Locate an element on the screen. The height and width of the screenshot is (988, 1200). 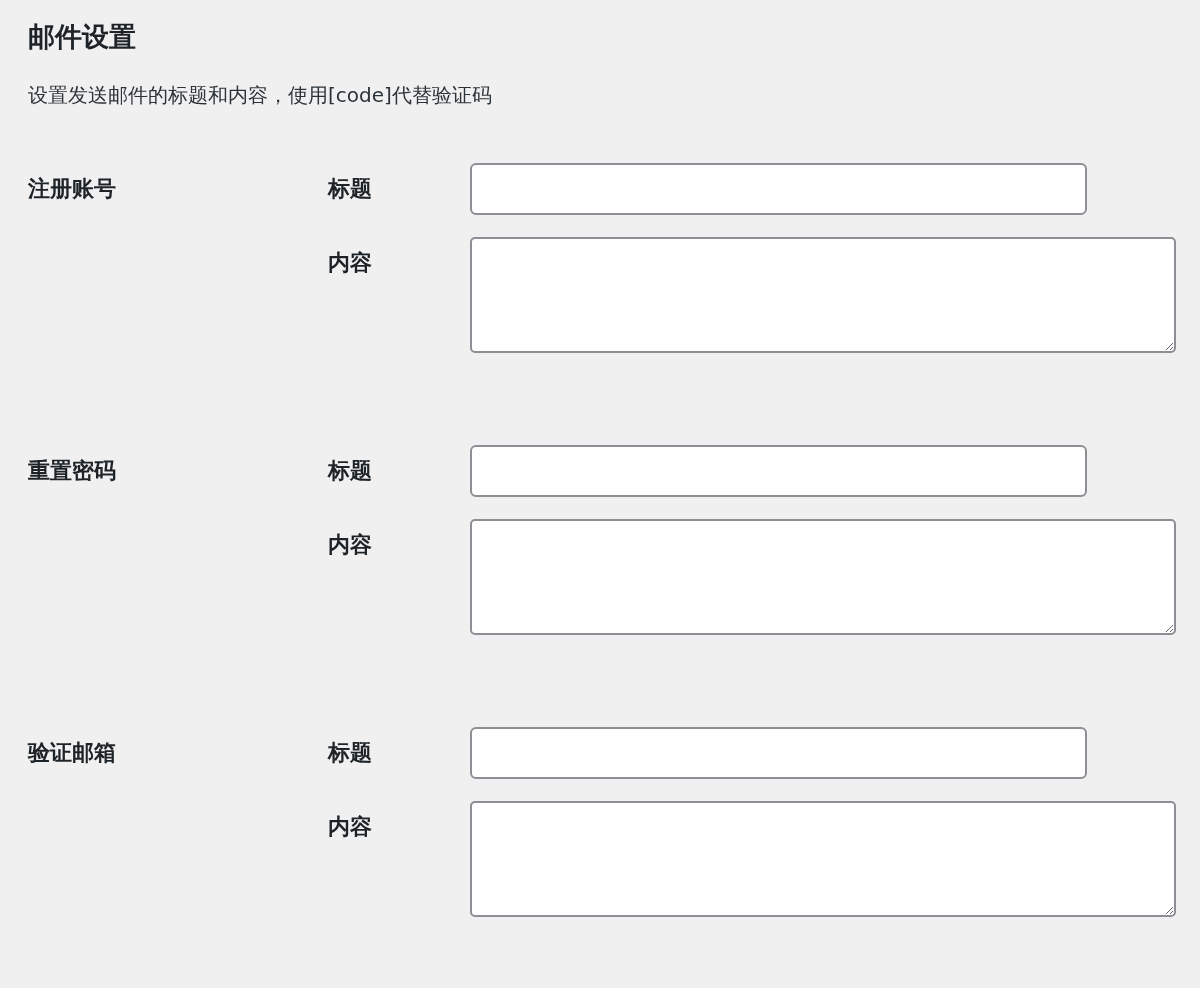
section-label: 重置密码 is located at coordinates (72, 470).